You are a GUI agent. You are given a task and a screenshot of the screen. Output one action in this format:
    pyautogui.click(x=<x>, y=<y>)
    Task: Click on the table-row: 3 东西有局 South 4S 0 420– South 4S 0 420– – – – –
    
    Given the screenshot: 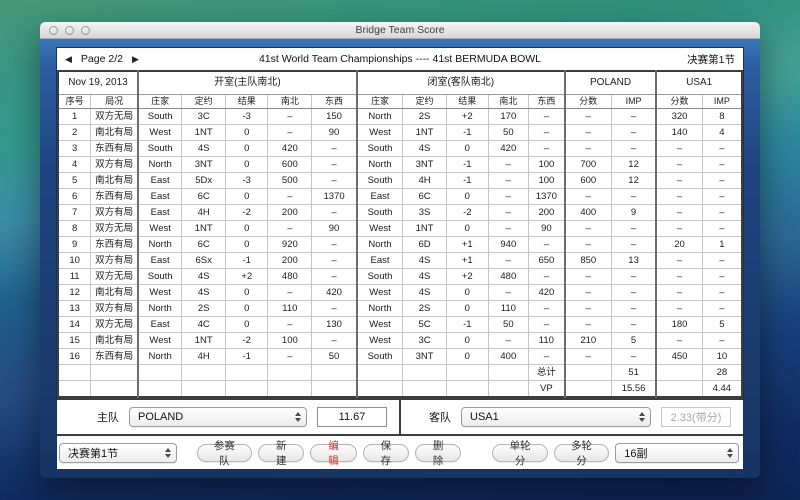 What is the action you would take?
    pyautogui.click(x=400, y=148)
    